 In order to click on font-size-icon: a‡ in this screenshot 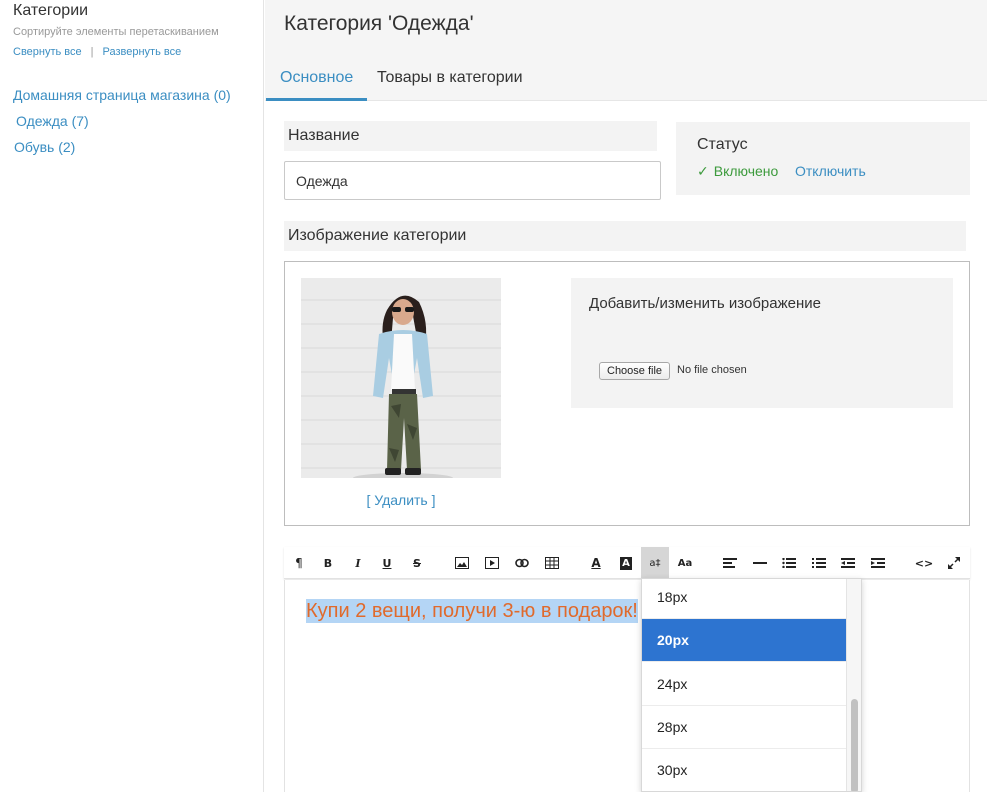, I will do `click(655, 563)`.